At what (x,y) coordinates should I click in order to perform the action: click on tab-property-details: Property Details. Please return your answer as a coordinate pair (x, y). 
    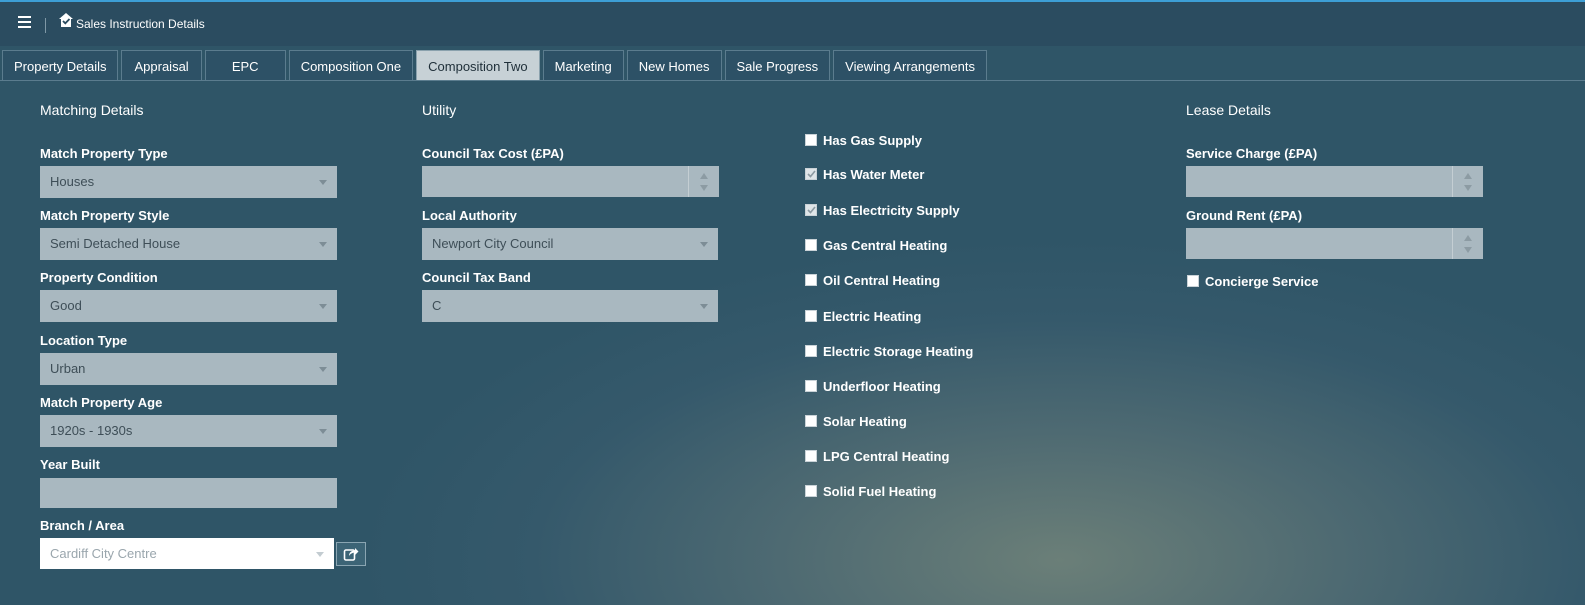
    Looking at the image, I should click on (60, 65).